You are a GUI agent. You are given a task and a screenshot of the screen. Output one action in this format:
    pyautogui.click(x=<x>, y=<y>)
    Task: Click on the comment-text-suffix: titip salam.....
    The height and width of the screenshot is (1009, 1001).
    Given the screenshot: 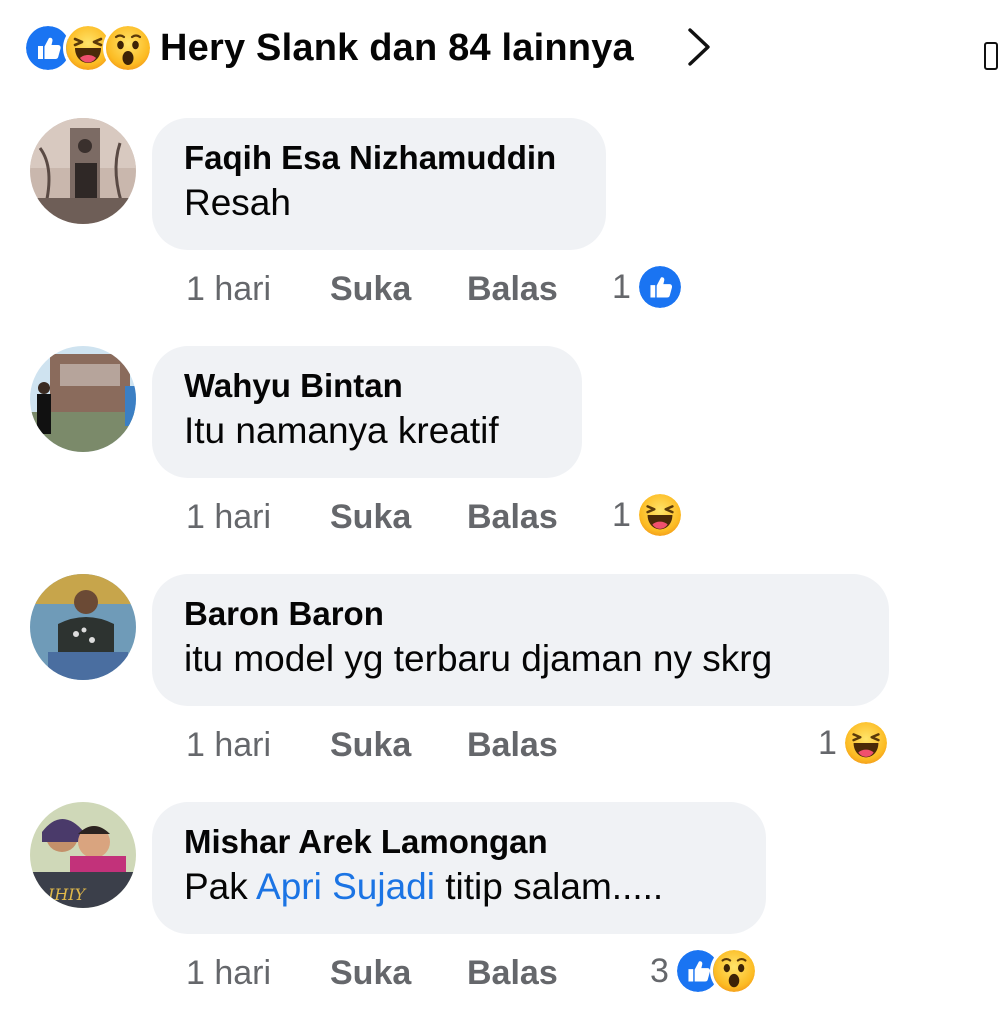 What is the action you would take?
    pyautogui.click(x=554, y=886)
    